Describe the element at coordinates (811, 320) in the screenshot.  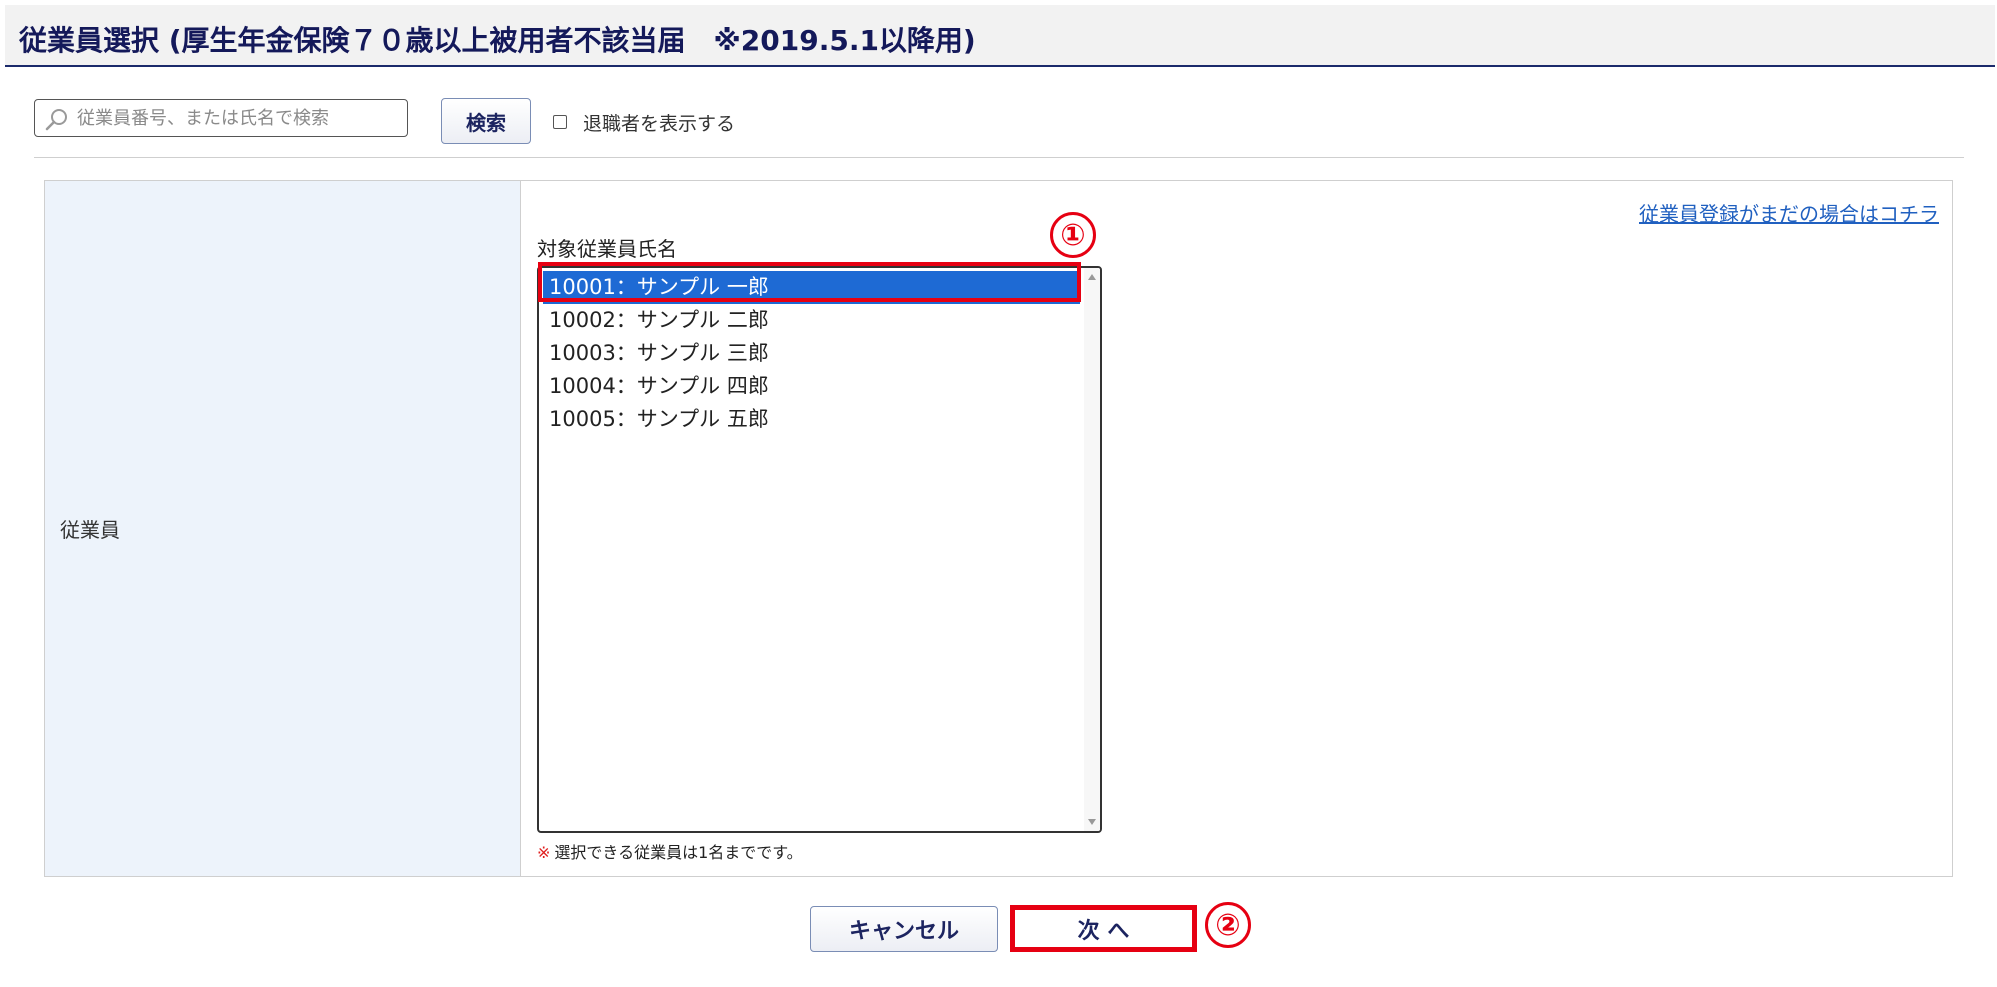
I see `employee-option: 10002：サンプル 二郎` at that location.